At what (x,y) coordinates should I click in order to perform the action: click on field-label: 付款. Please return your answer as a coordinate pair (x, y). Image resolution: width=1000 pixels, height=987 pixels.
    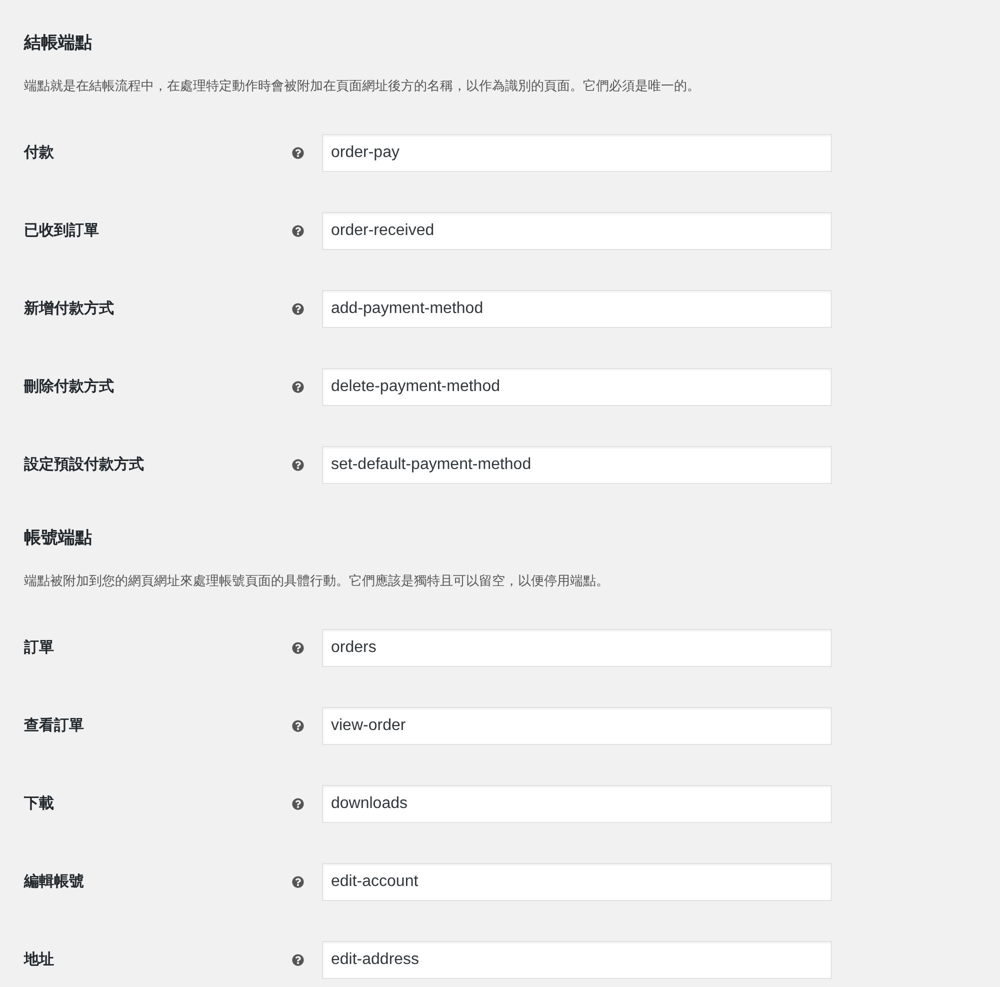
    Looking at the image, I should click on (39, 152).